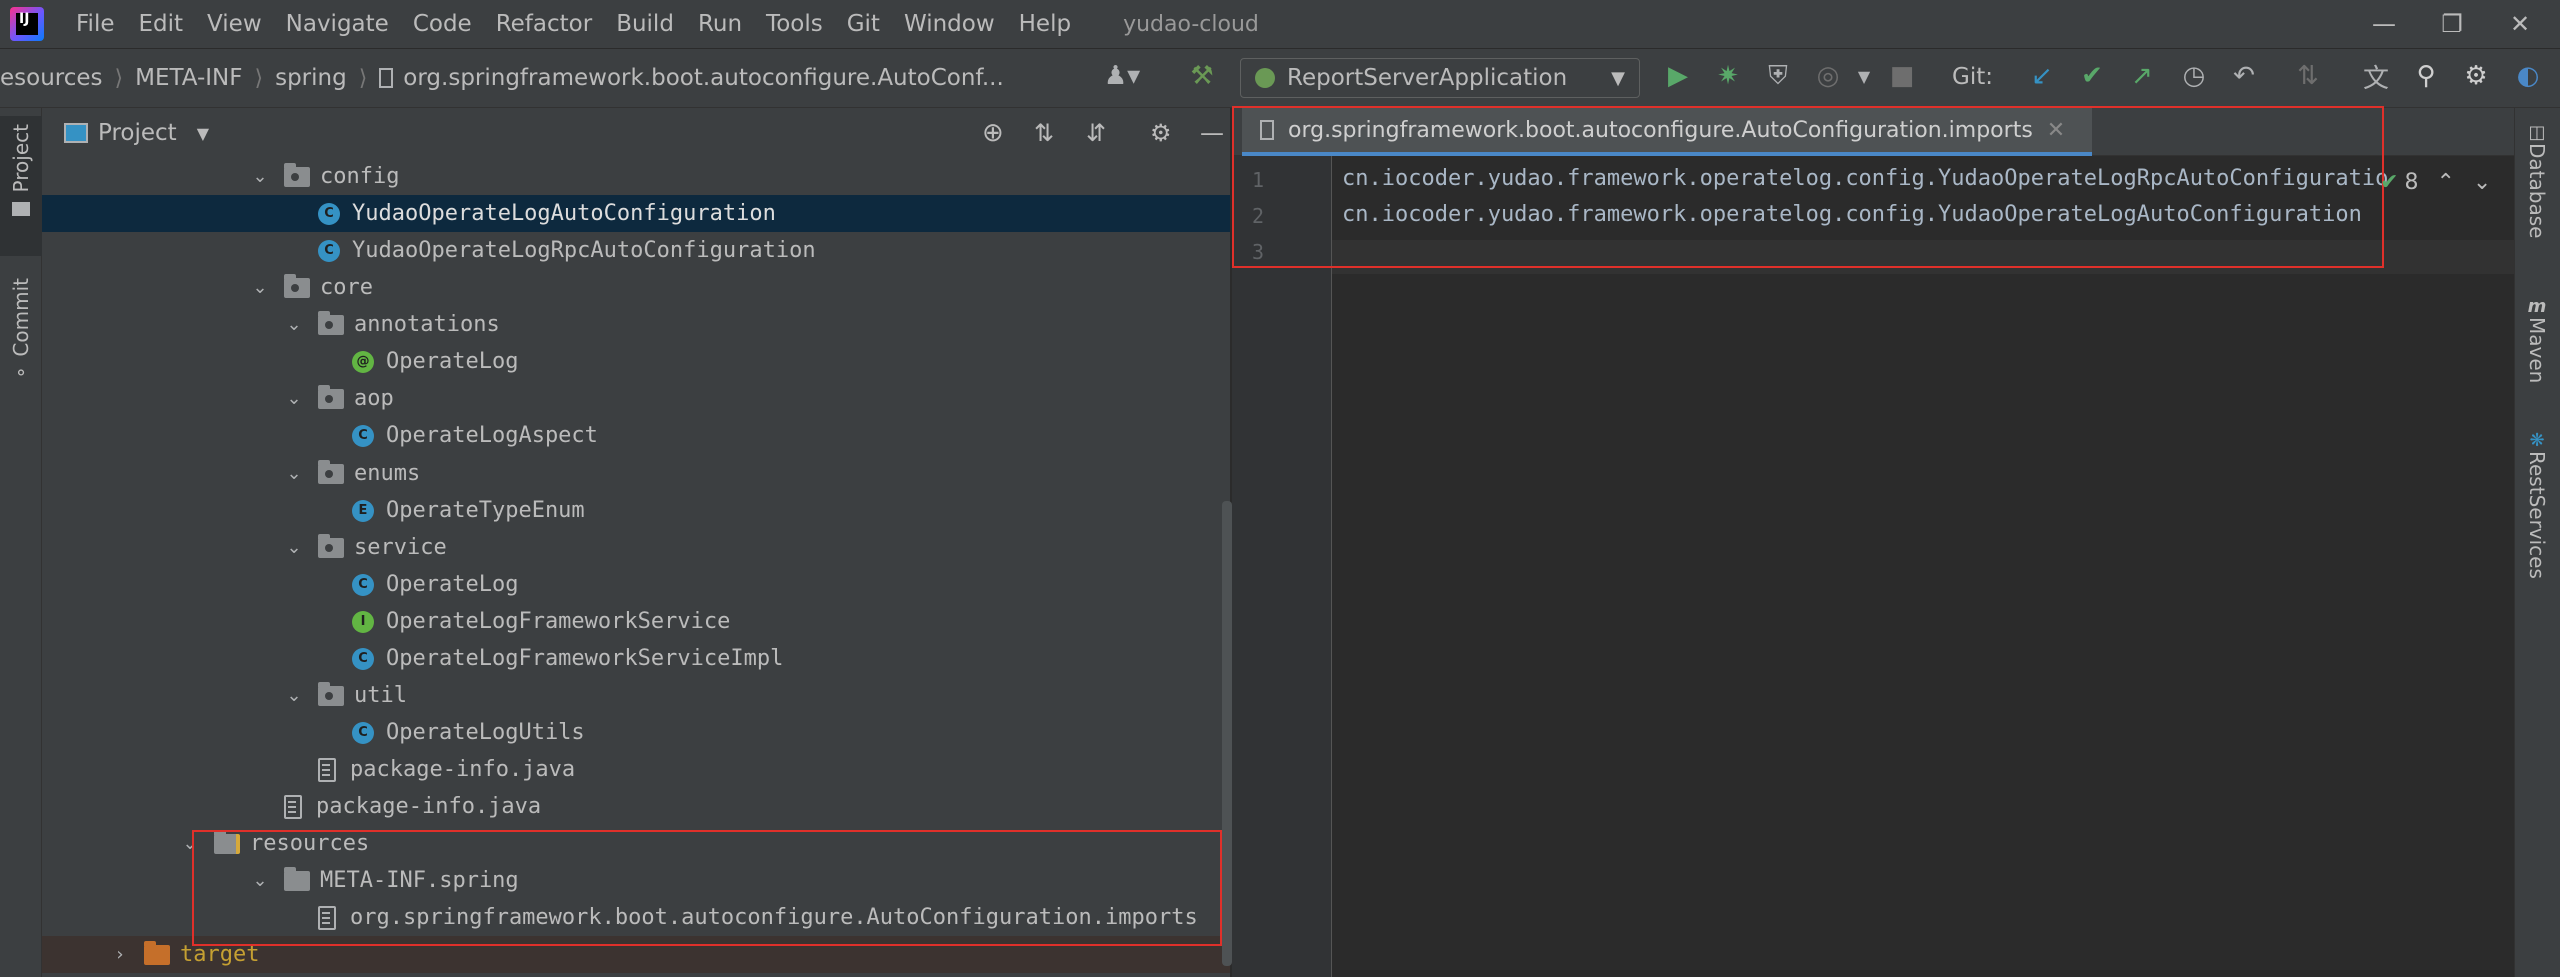 The width and height of the screenshot is (2560, 977). I want to click on profile-icon: ◎, so click(1828, 76).